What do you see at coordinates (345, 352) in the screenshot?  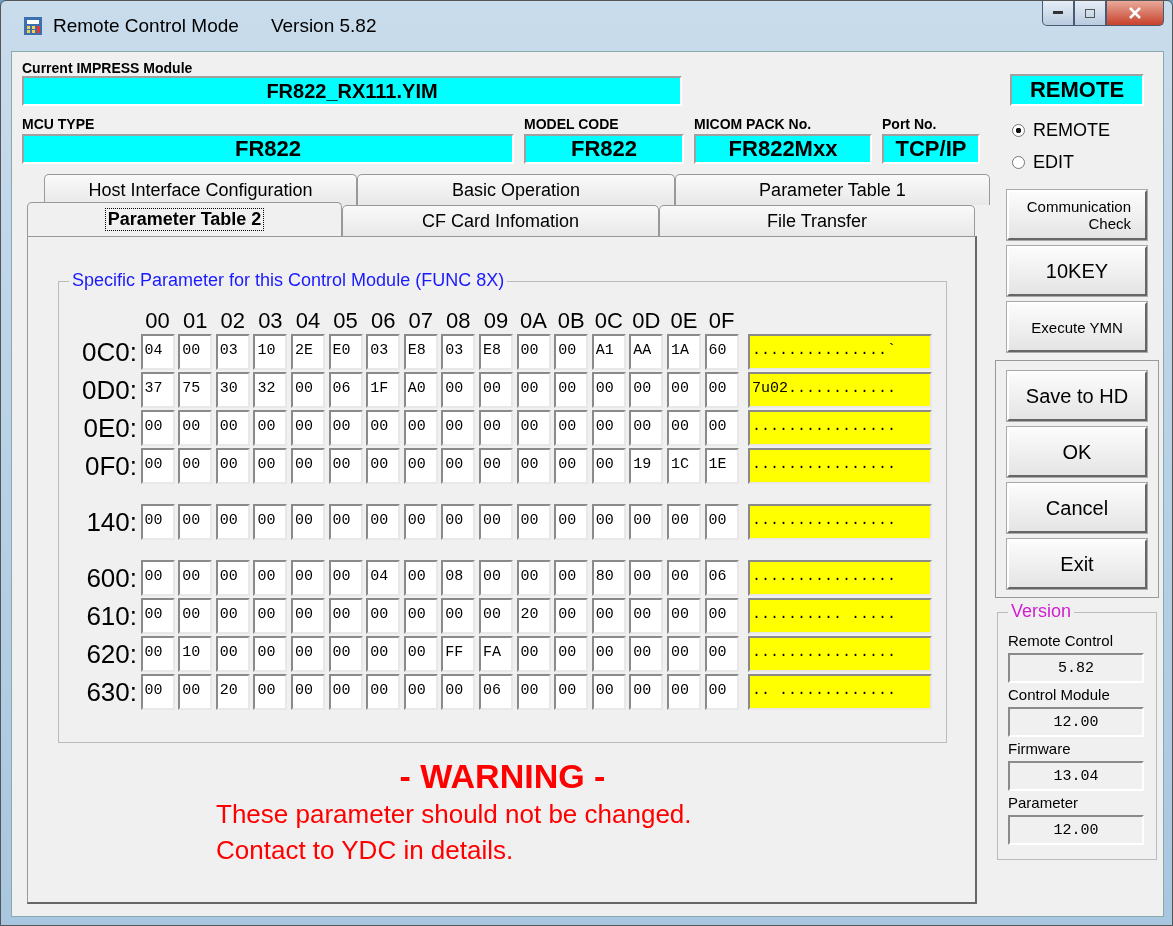 I see `hex-cell: E0` at bounding box center [345, 352].